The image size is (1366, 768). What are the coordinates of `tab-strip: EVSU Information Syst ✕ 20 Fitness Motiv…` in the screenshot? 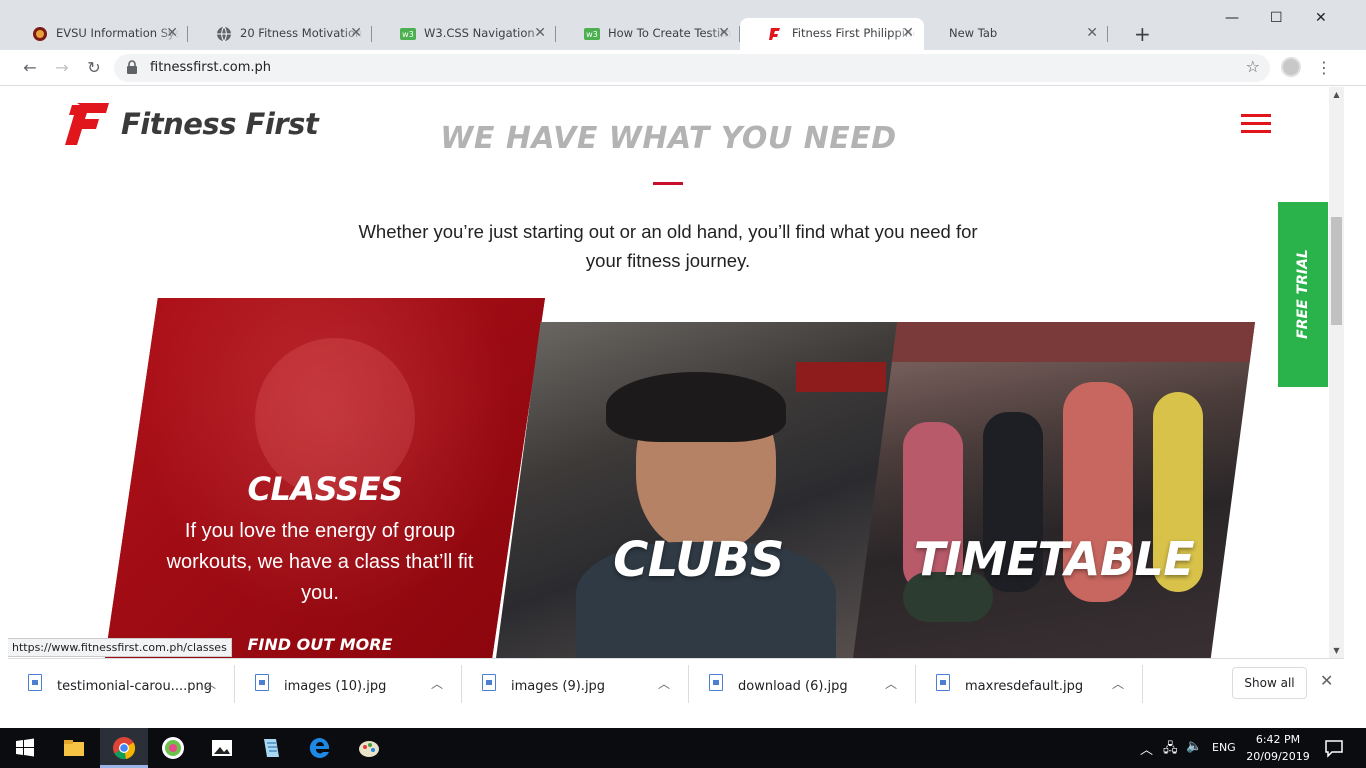 It's located at (683, 25).